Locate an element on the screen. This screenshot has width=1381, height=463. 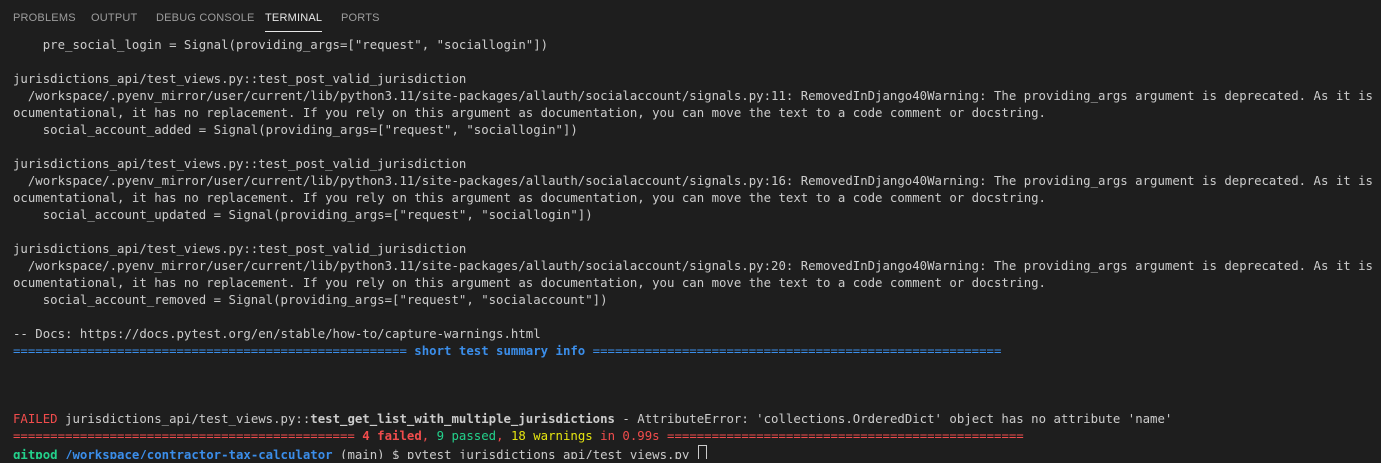
result-passed-count: 9 passed is located at coordinates (466, 436).